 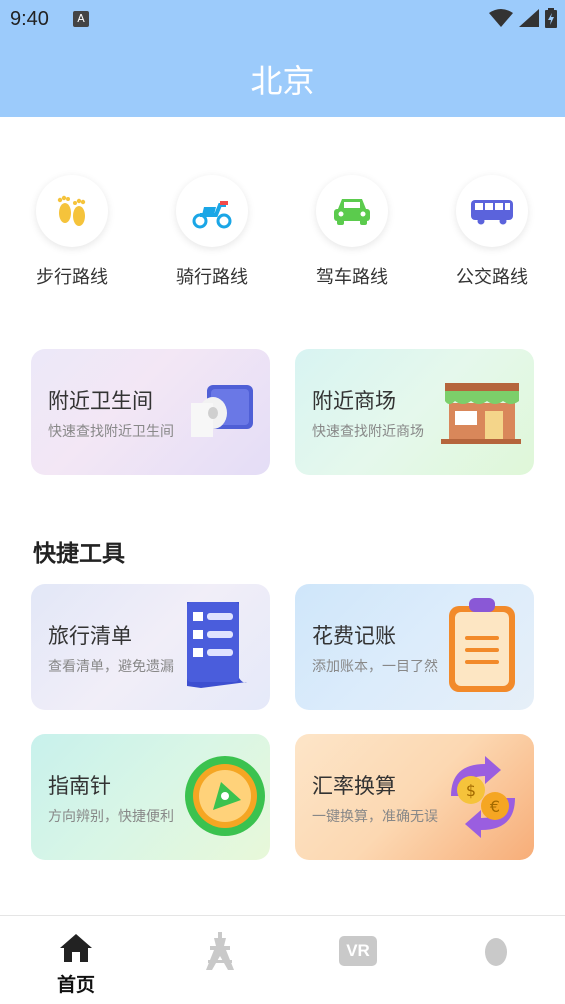 I want to click on profile-icon, so click(x=496, y=952).